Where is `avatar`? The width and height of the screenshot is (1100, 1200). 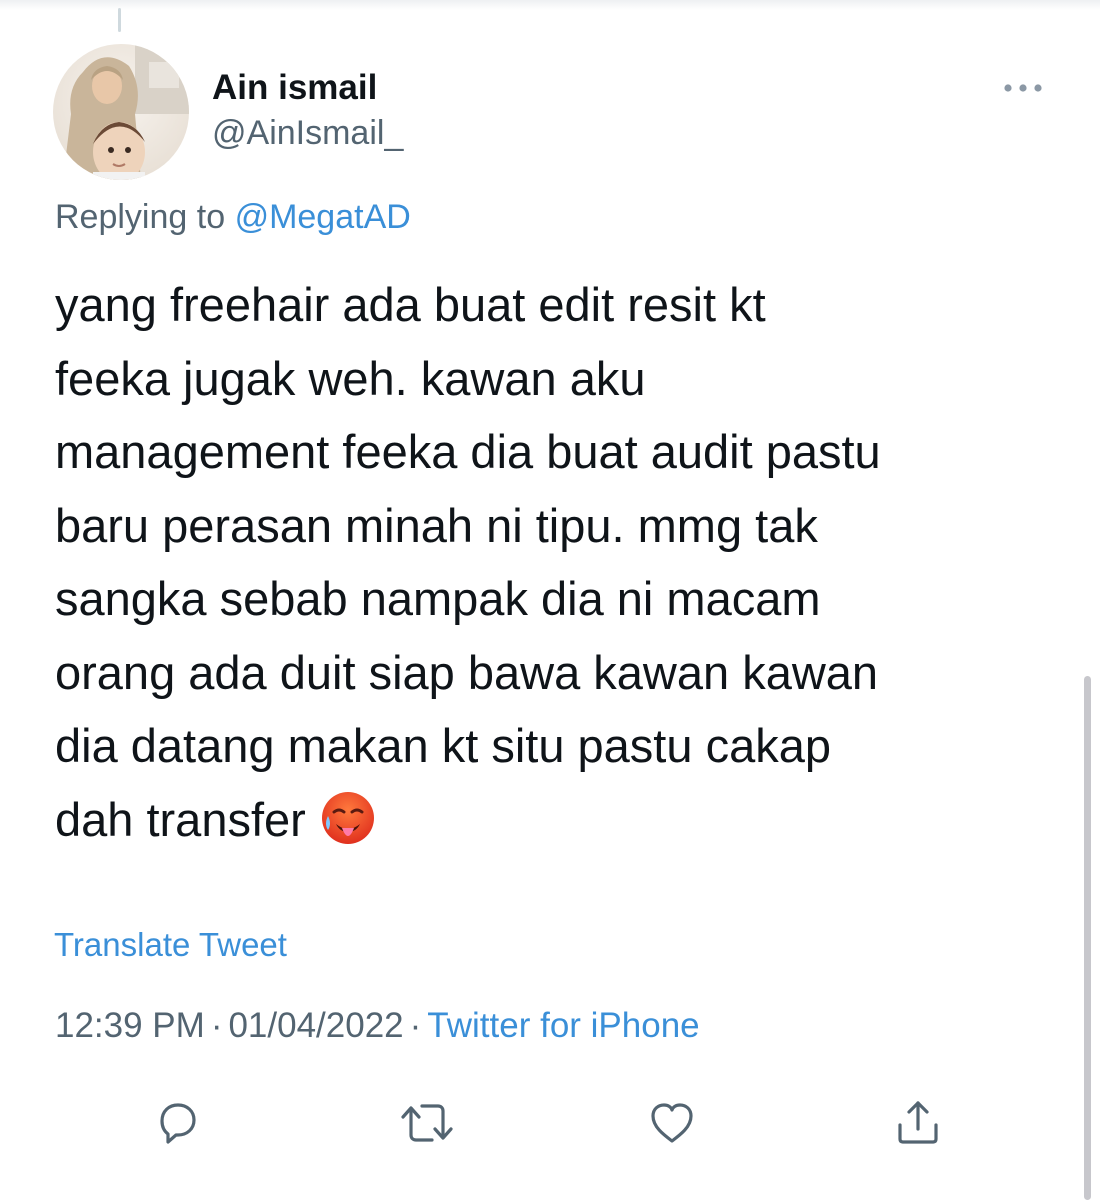
avatar is located at coordinates (121, 112).